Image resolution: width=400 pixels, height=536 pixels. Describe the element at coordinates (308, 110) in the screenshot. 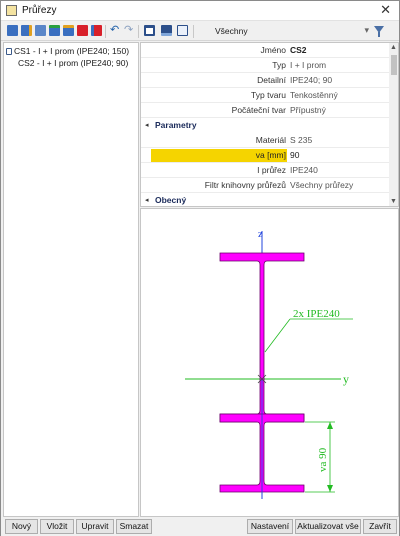

I see `prop-value: Přípustný` at that location.